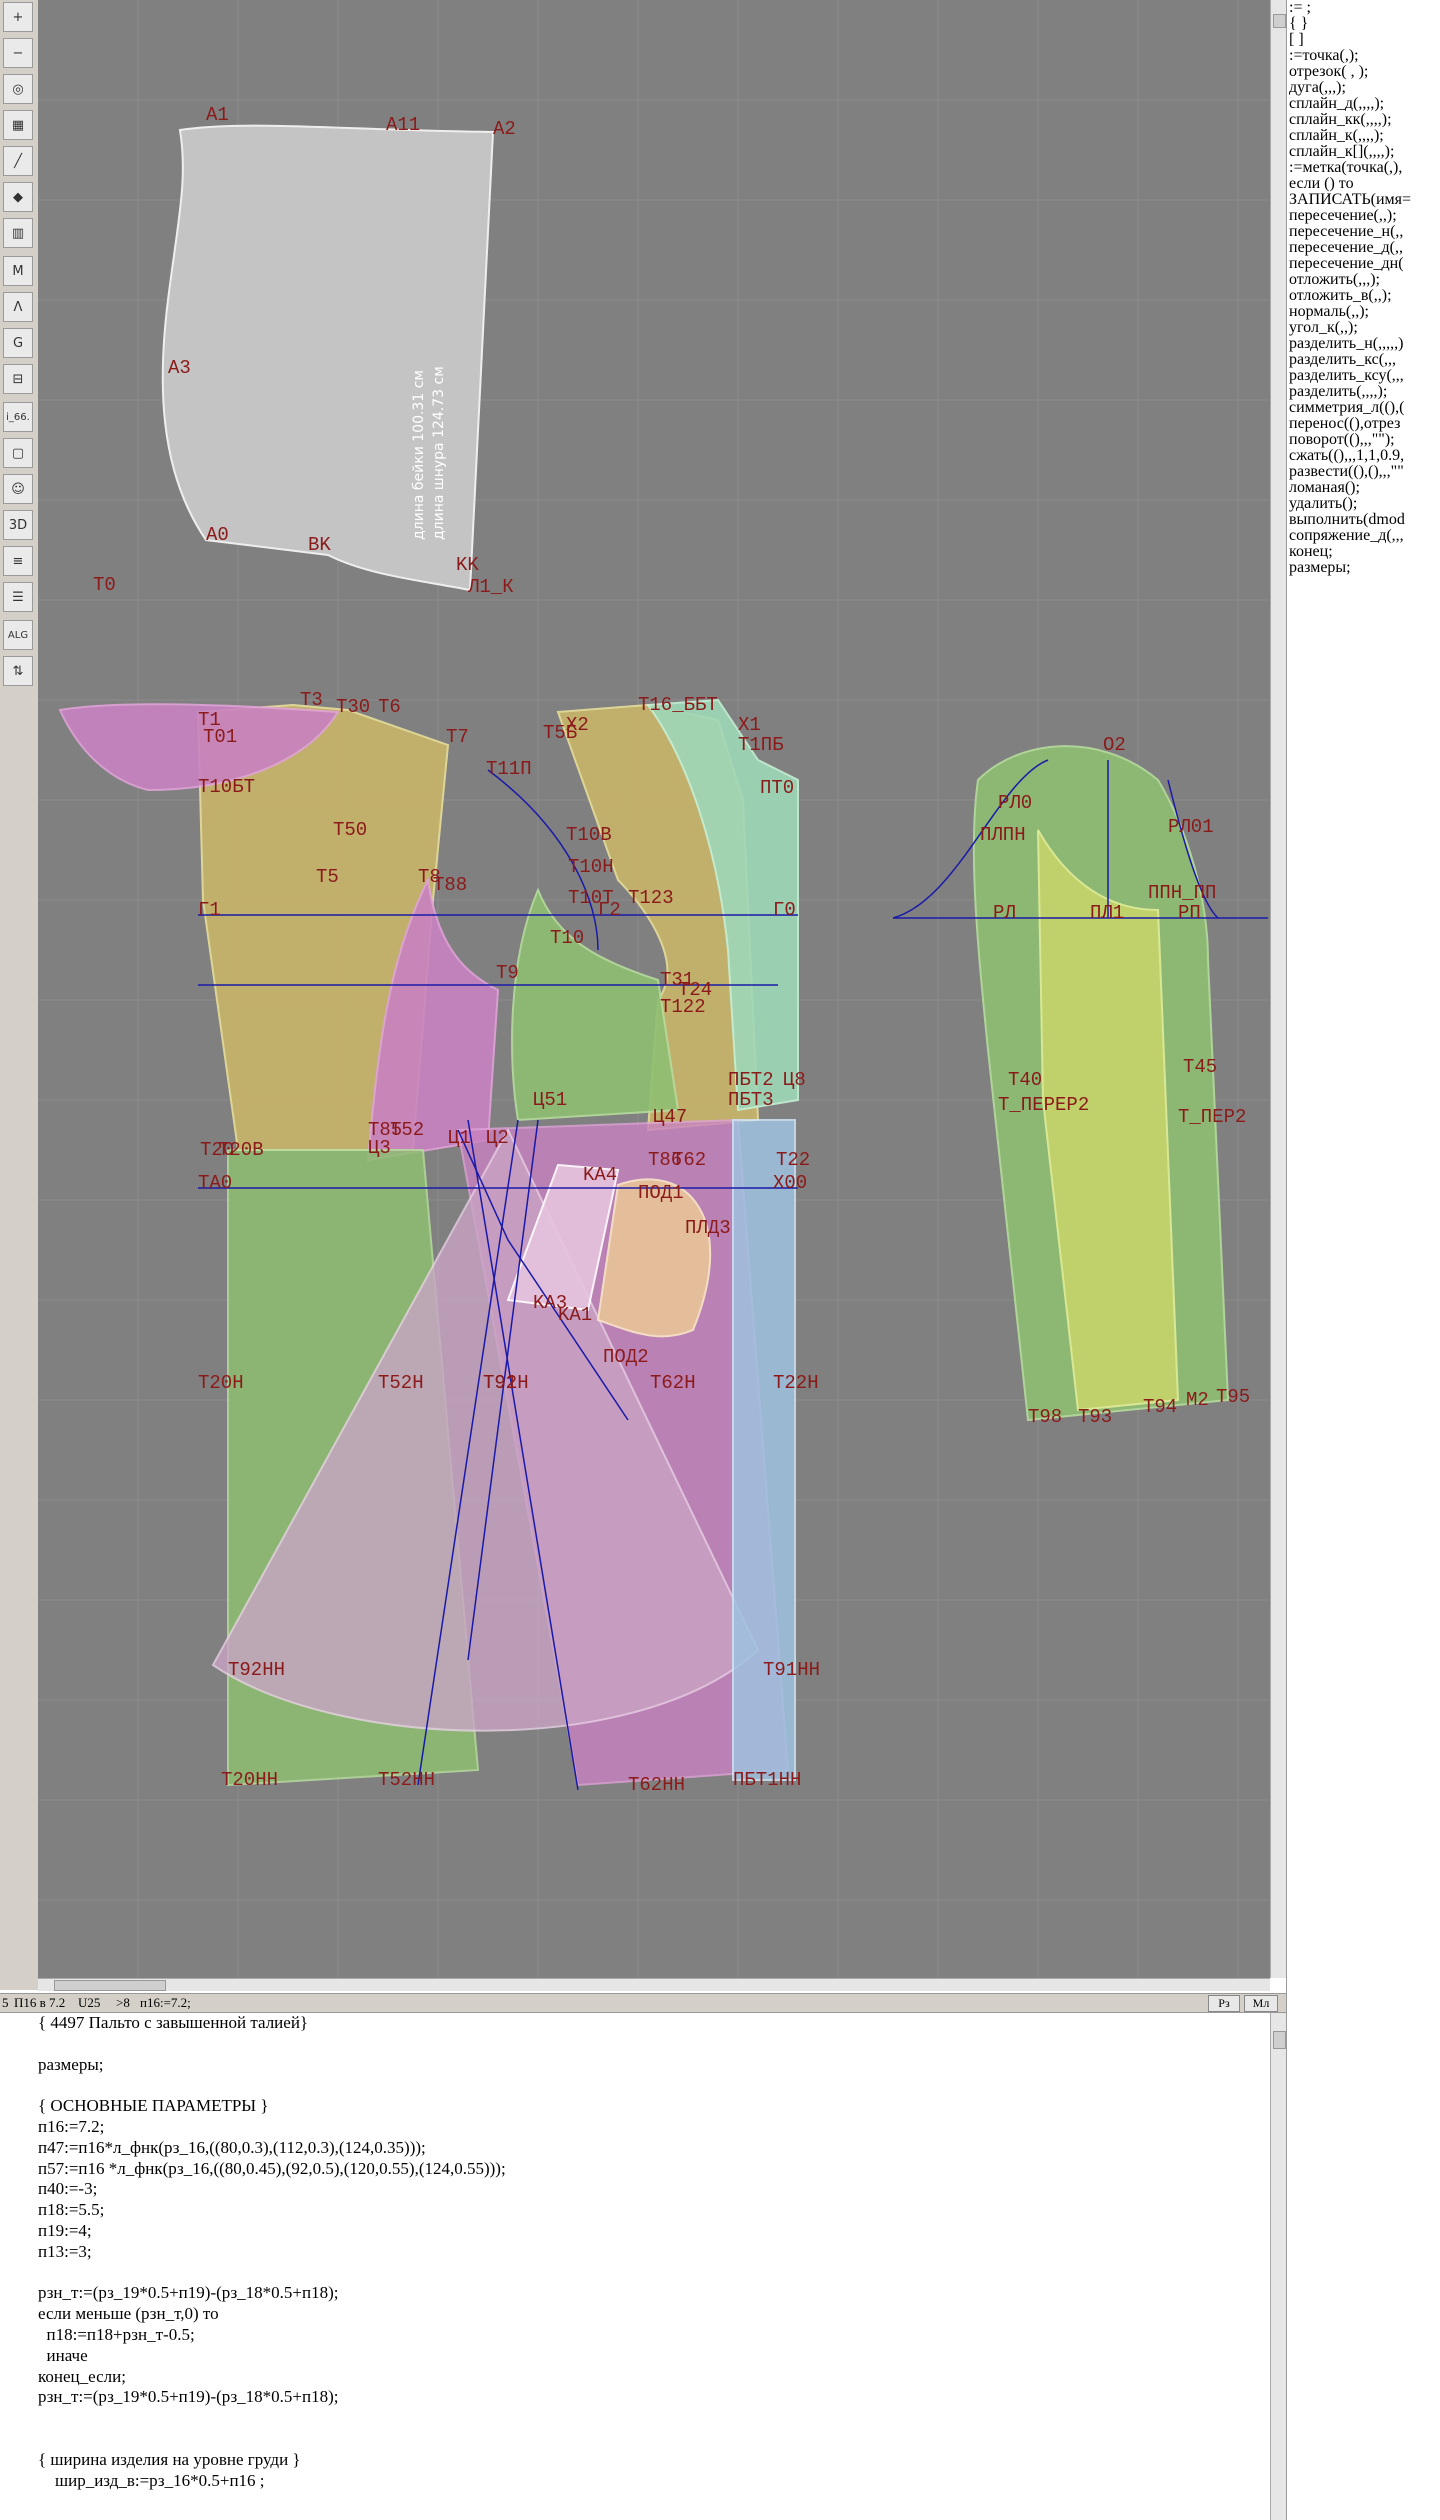 Image resolution: width=1440 pixels, height=2520 pixels. I want to click on zoom-out-icon: −, so click(18, 53).